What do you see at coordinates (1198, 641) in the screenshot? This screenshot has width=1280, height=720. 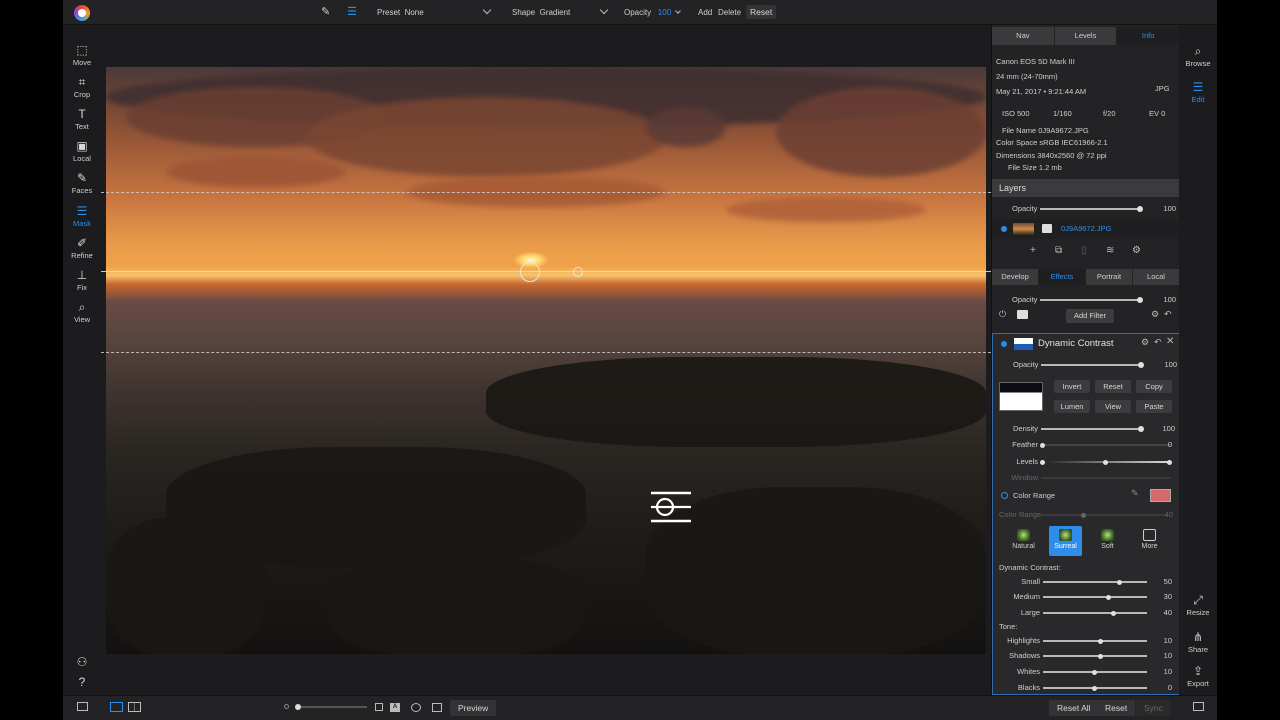 I see `share-button: ⋔ Share` at bounding box center [1198, 641].